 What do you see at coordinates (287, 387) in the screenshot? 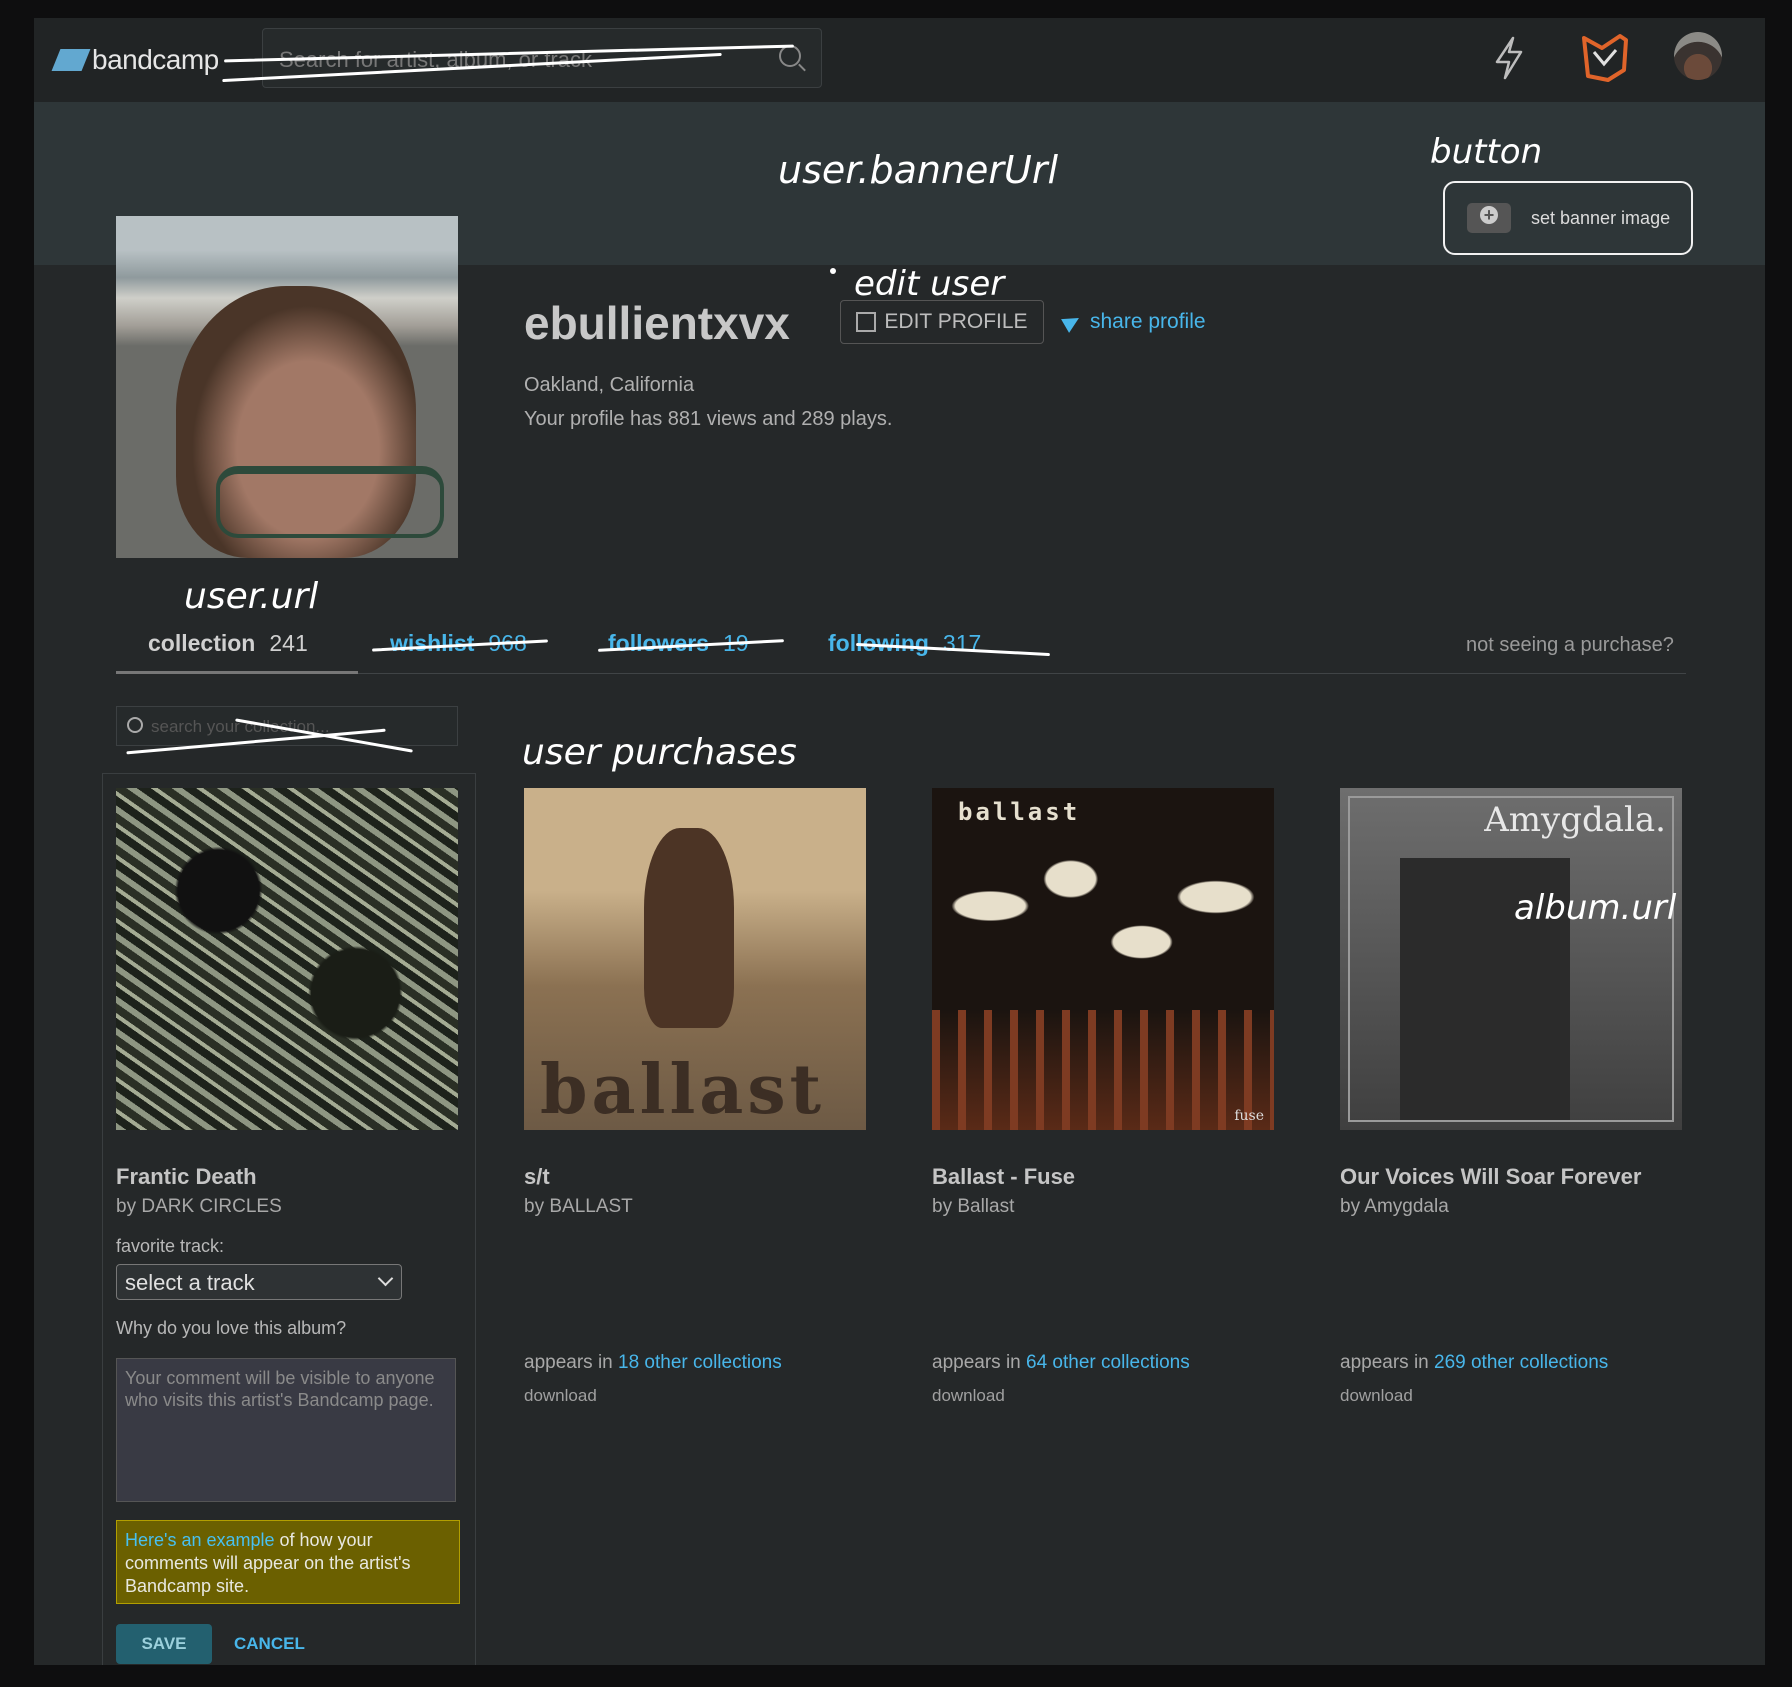
I see `profile-photo` at bounding box center [287, 387].